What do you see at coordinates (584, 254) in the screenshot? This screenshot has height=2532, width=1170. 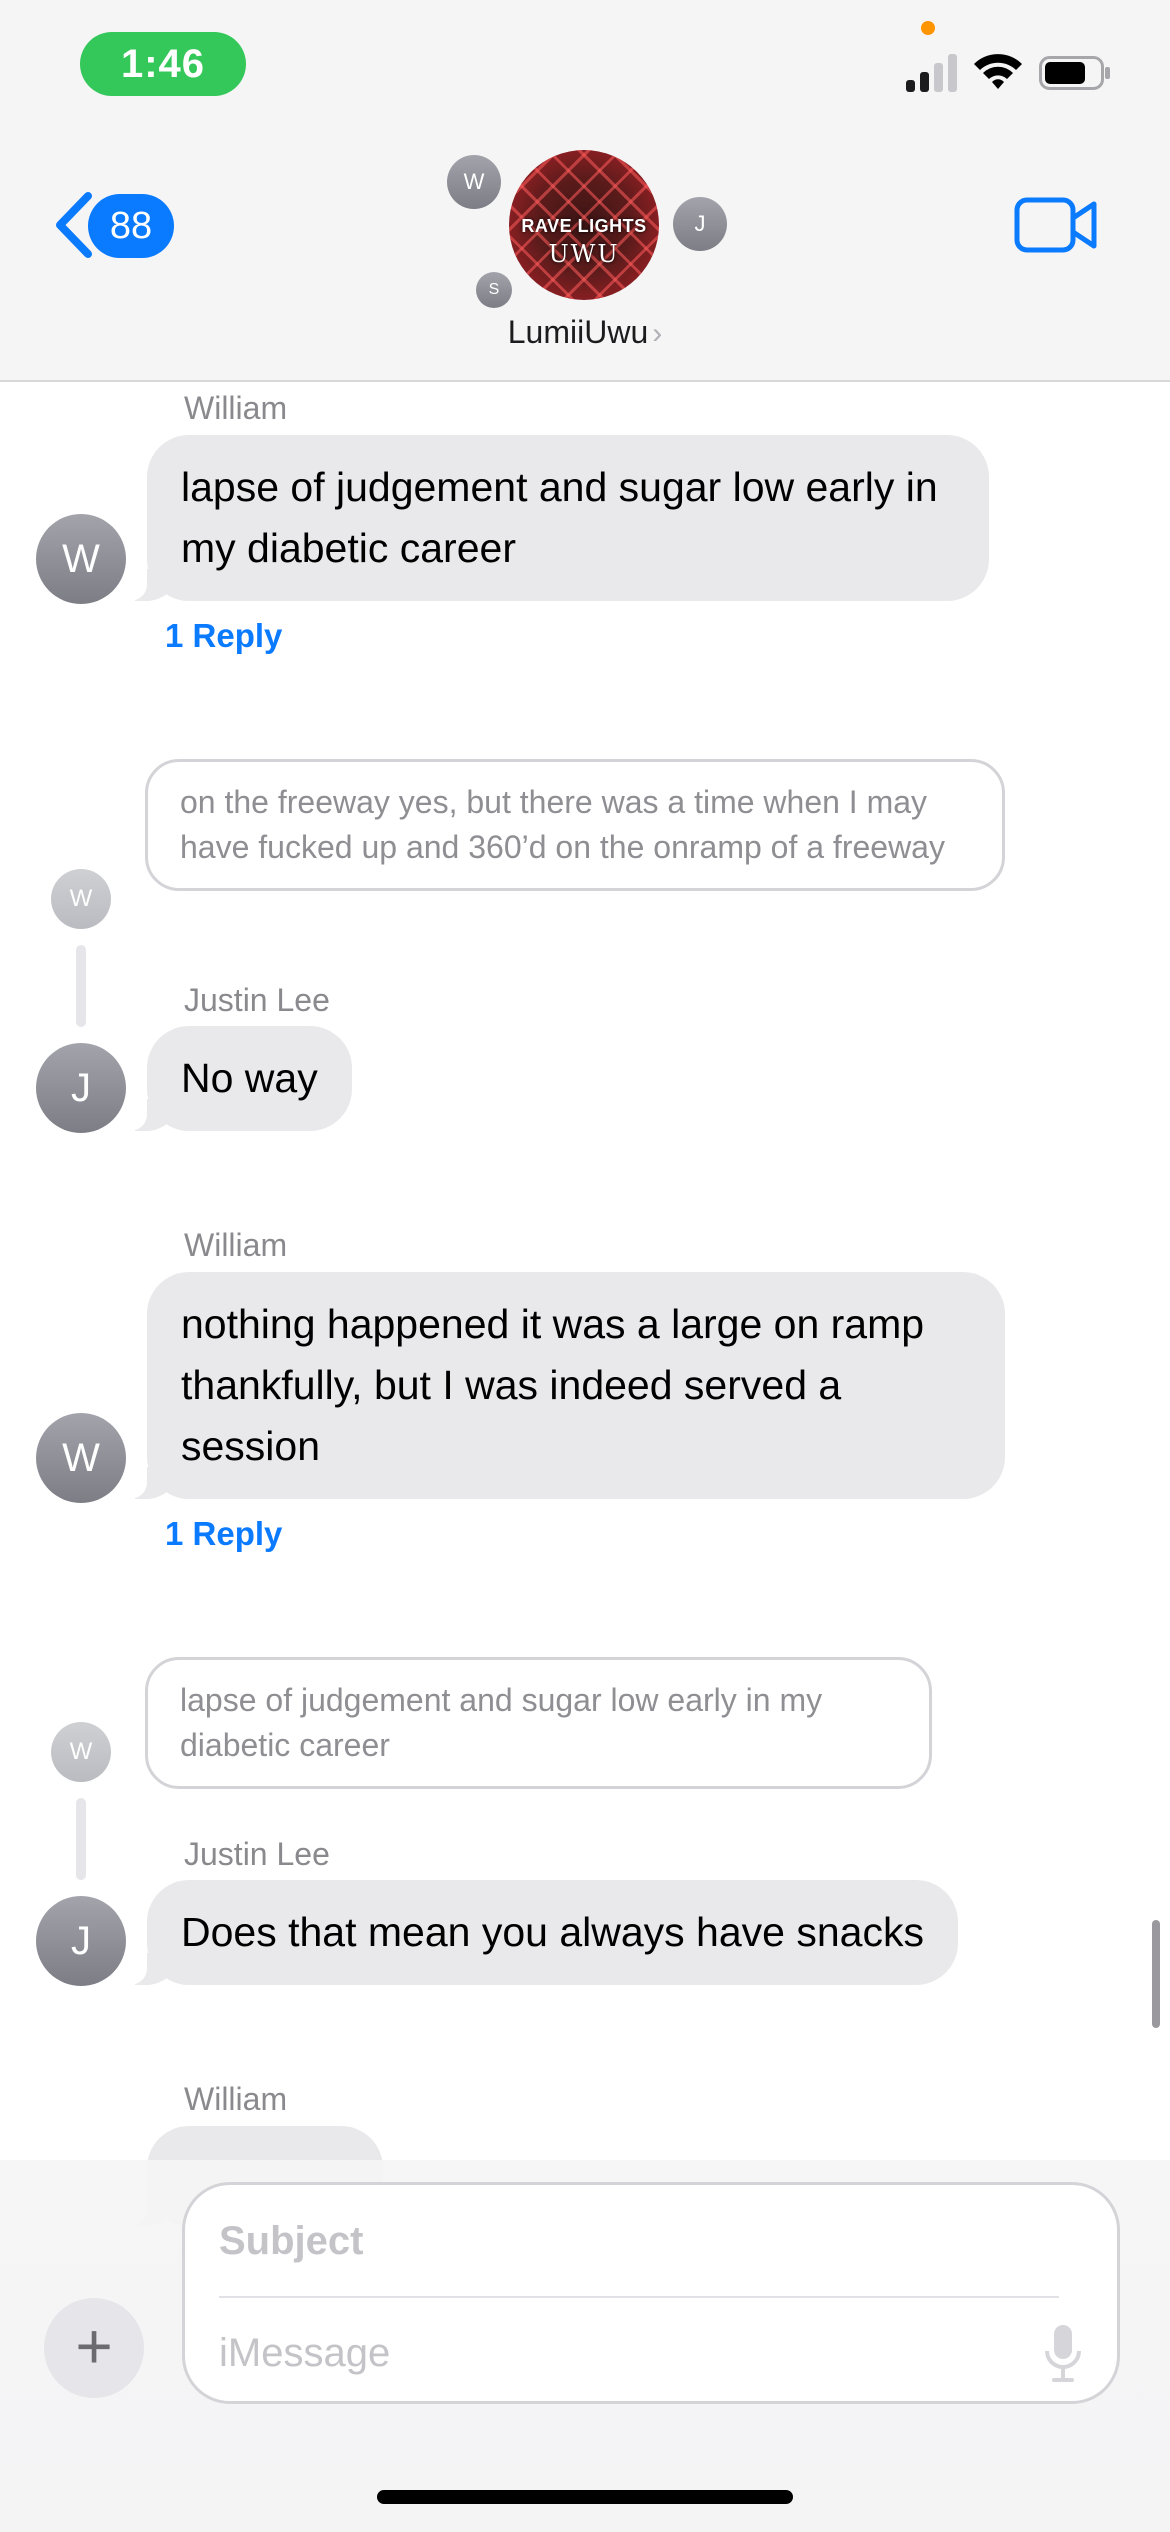 I see `group-avatar-text-bottom: UWU` at bounding box center [584, 254].